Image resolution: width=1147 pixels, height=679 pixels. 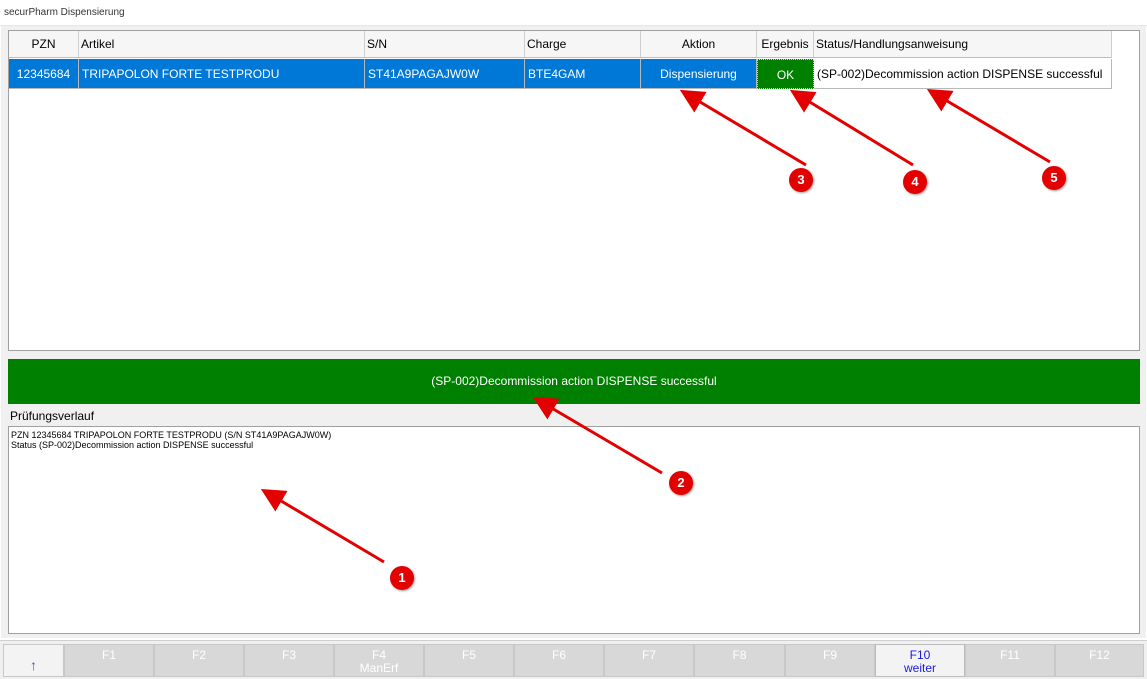 What do you see at coordinates (801, 180) in the screenshot?
I see `annotation-badge-3: 3` at bounding box center [801, 180].